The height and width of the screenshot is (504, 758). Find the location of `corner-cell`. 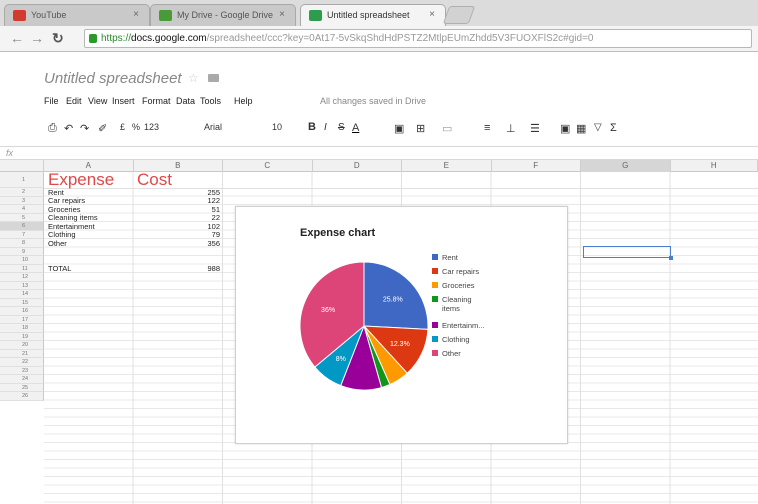

corner-cell is located at coordinates (22, 166).